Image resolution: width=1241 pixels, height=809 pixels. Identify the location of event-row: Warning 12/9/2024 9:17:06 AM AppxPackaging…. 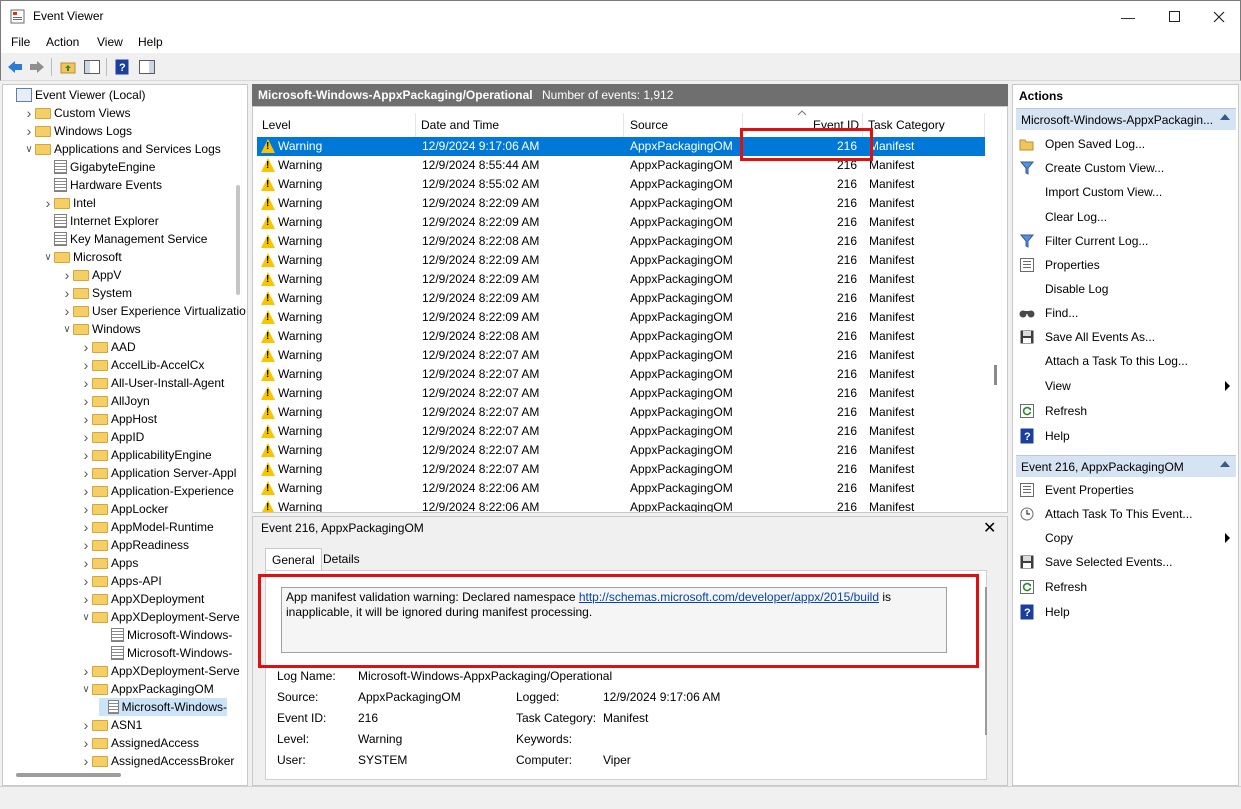
(621, 146).